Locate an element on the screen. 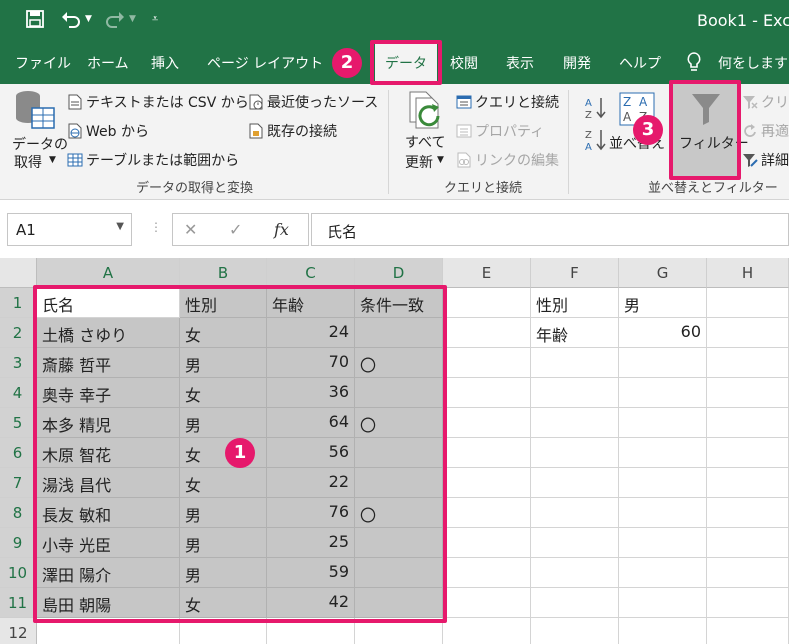  enter-icon: ✓ is located at coordinates (235, 229).